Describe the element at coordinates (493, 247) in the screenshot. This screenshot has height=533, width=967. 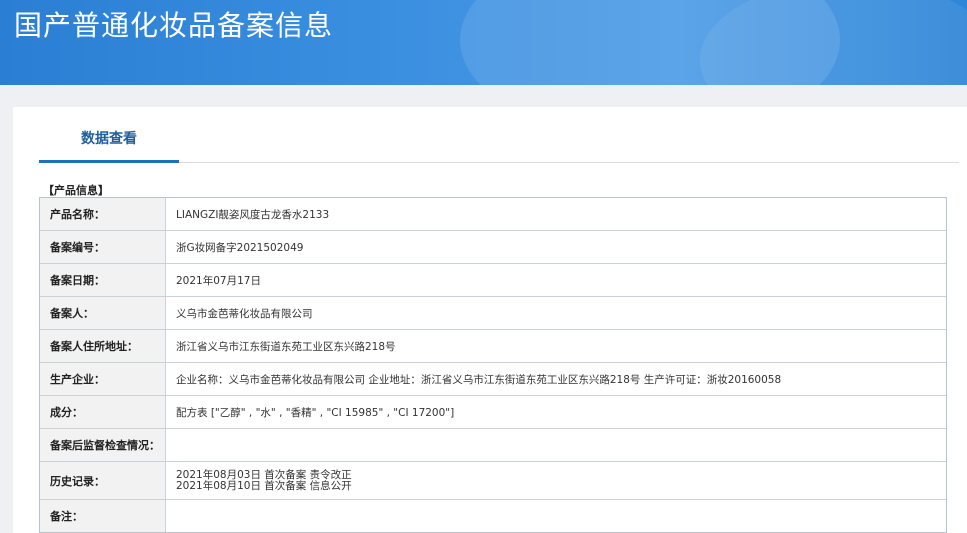
I see `table-row-record-no: 备案编号： 浙G妆网备字2021502049` at that location.